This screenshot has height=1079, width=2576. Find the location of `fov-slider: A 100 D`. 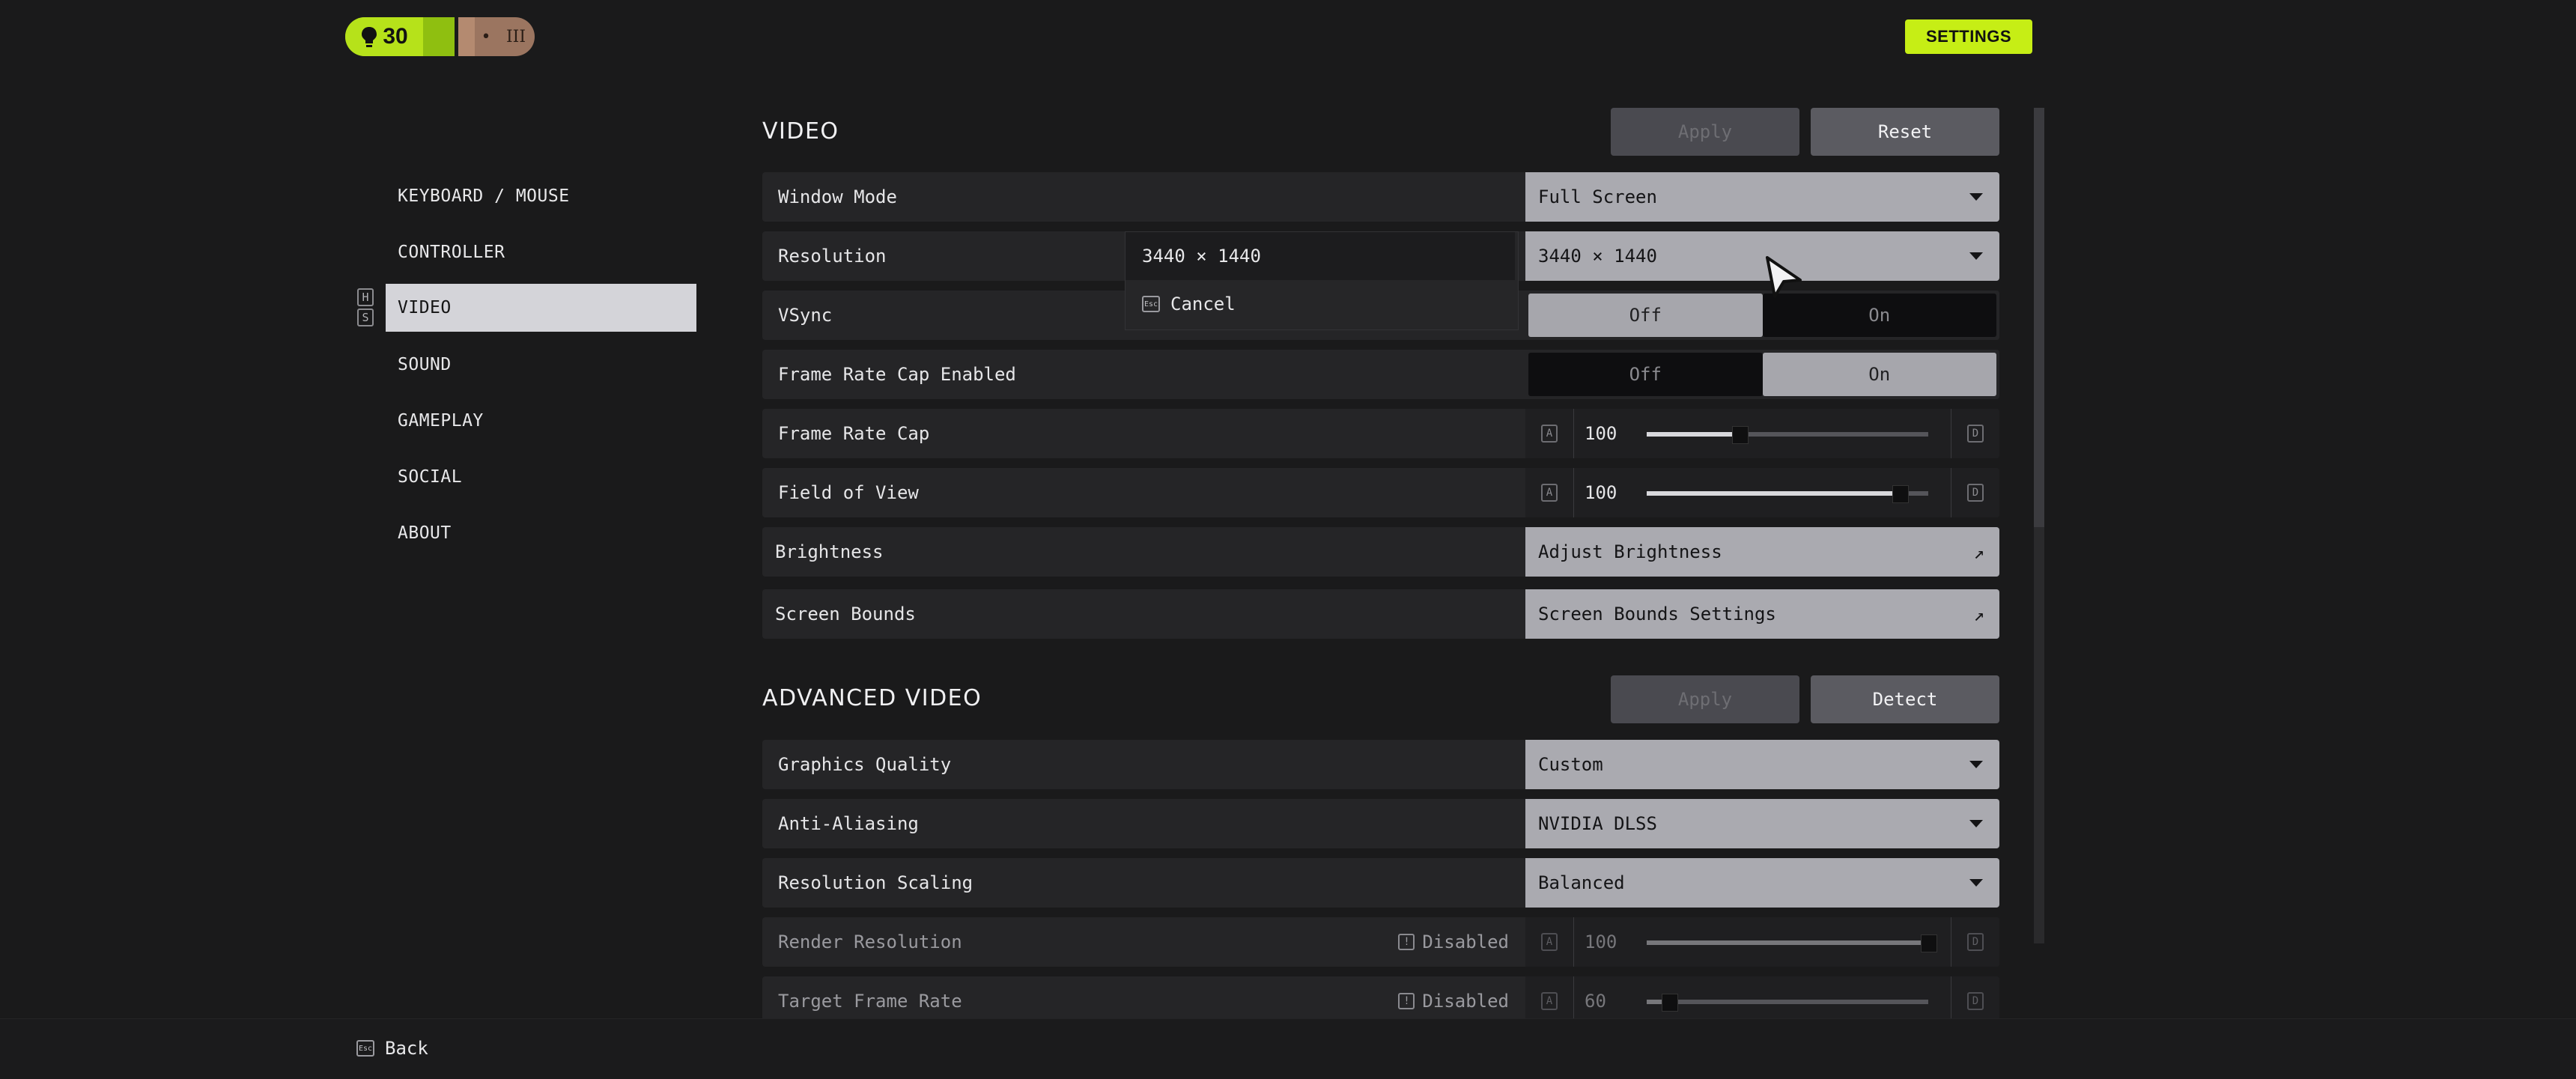

fov-slider: A 100 D is located at coordinates (1762, 493).